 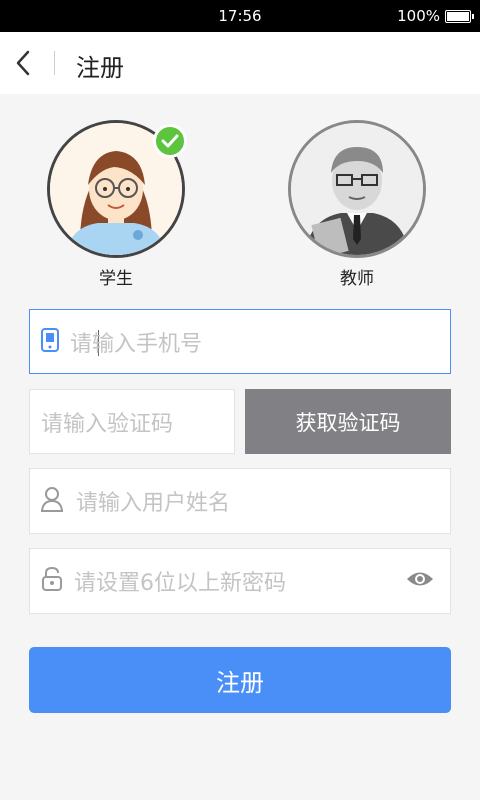 I want to click on username-placeholder: 请输入用户姓名, so click(x=153, y=503).